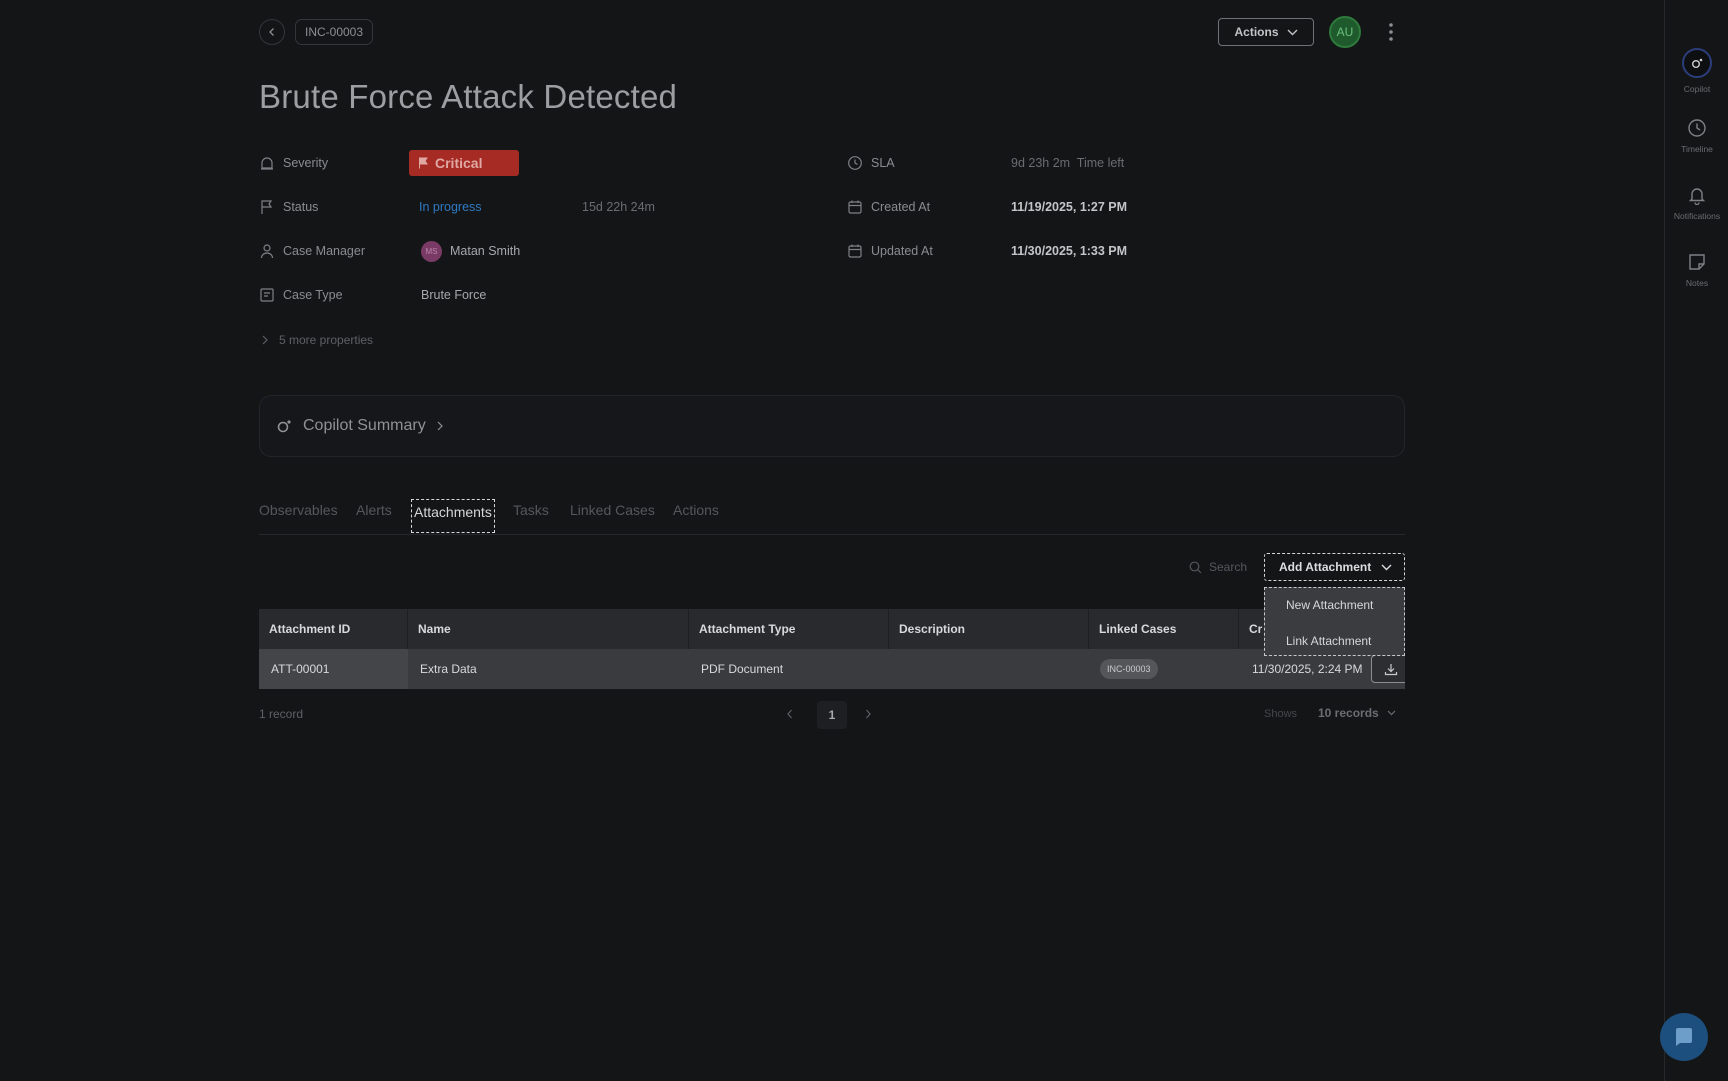 The image size is (1728, 1081). Describe the element at coordinates (281, 714) in the screenshot. I see `record-count: 1 record` at that location.